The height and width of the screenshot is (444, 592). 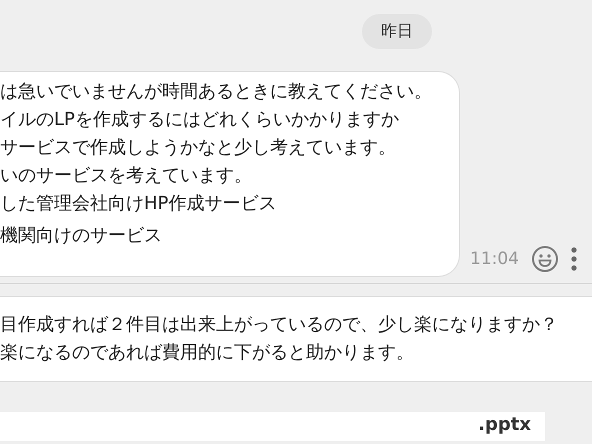 What do you see at coordinates (216, 92) in the screenshot?
I see `message-line: は急いでいませんが時間あるときに教えてください。` at bounding box center [216, 92].